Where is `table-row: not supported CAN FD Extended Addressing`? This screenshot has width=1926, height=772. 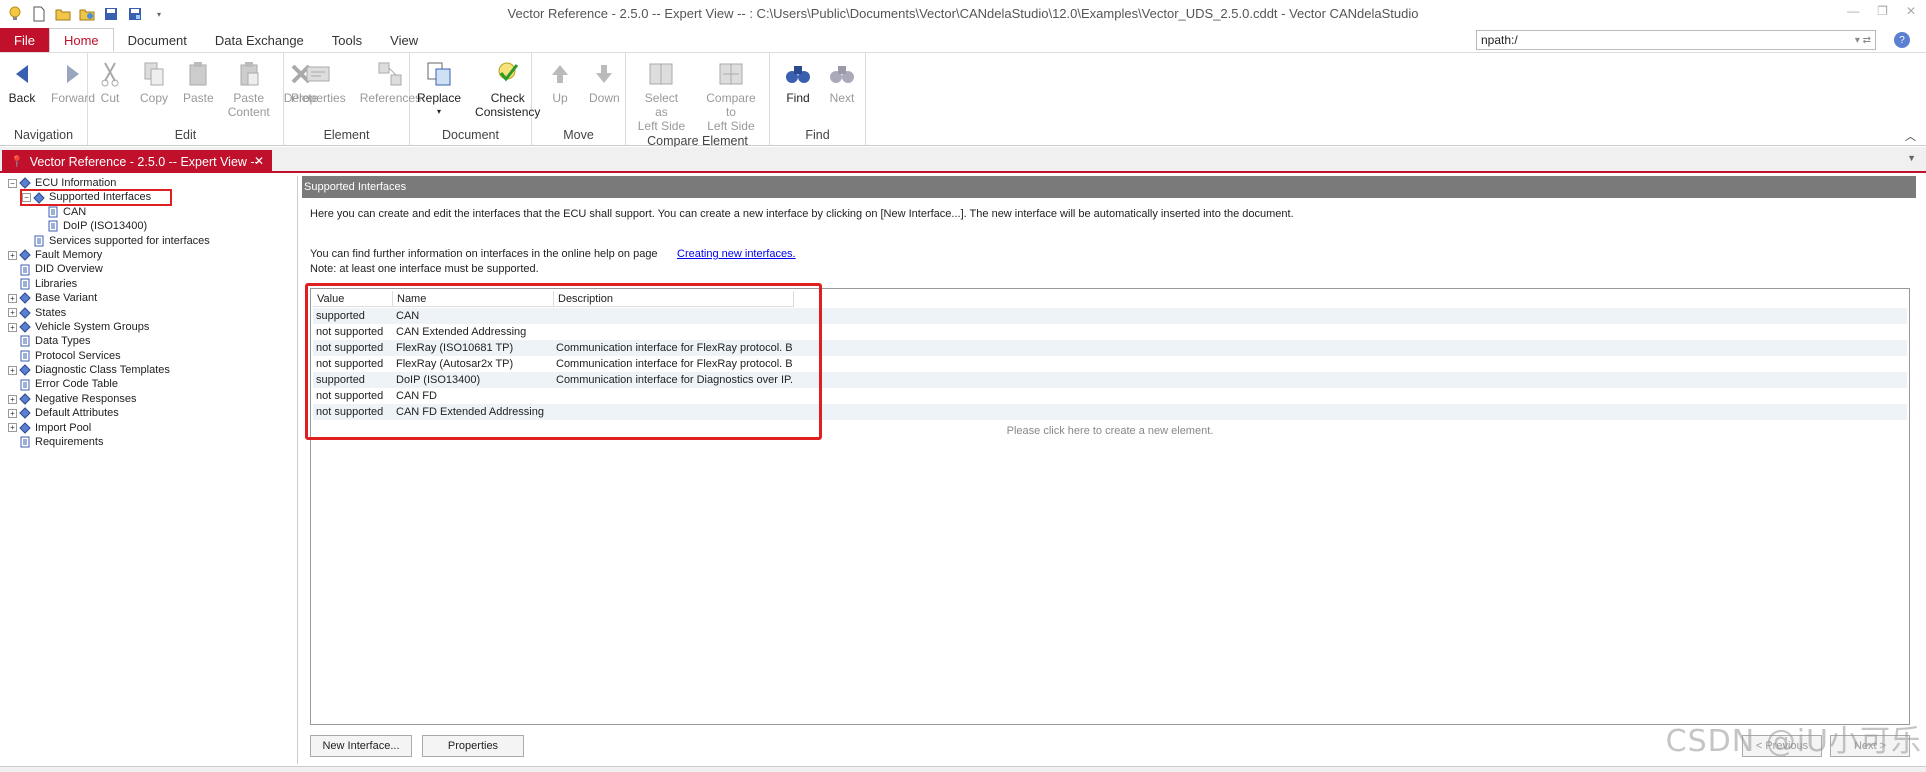
table-row: not supported CAN FD Extended Addressing is located at coordinates (1110, 412).